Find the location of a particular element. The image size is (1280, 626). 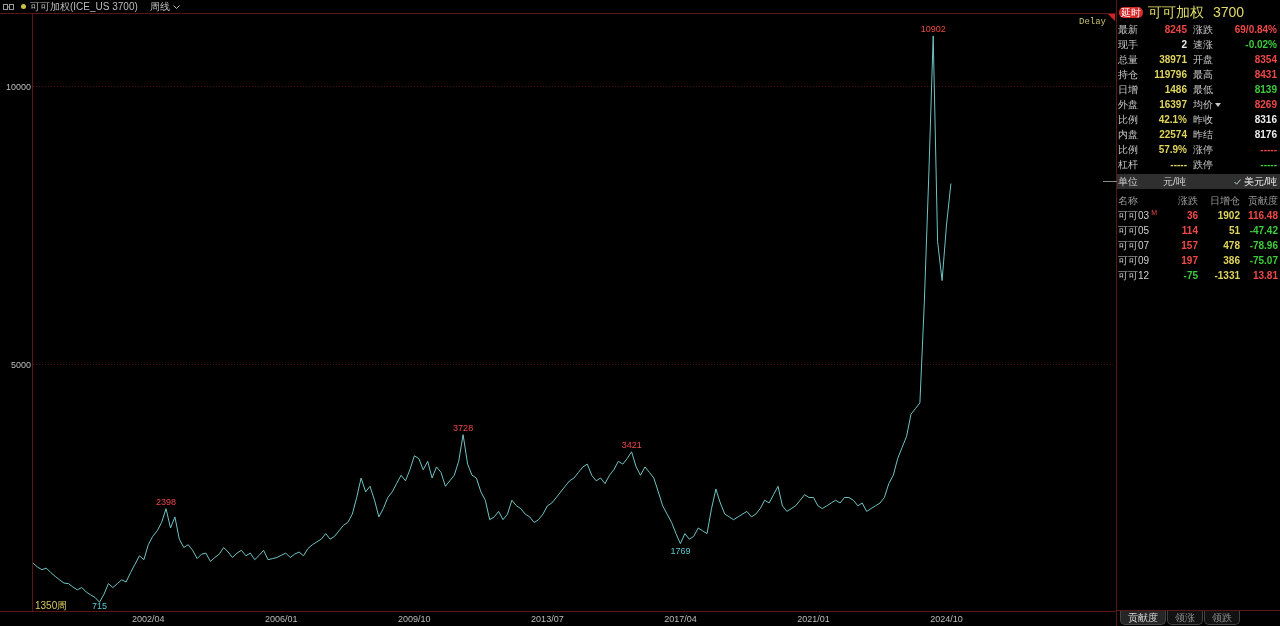

table-cell-text: -75 is located at coordinates (1190, 276).